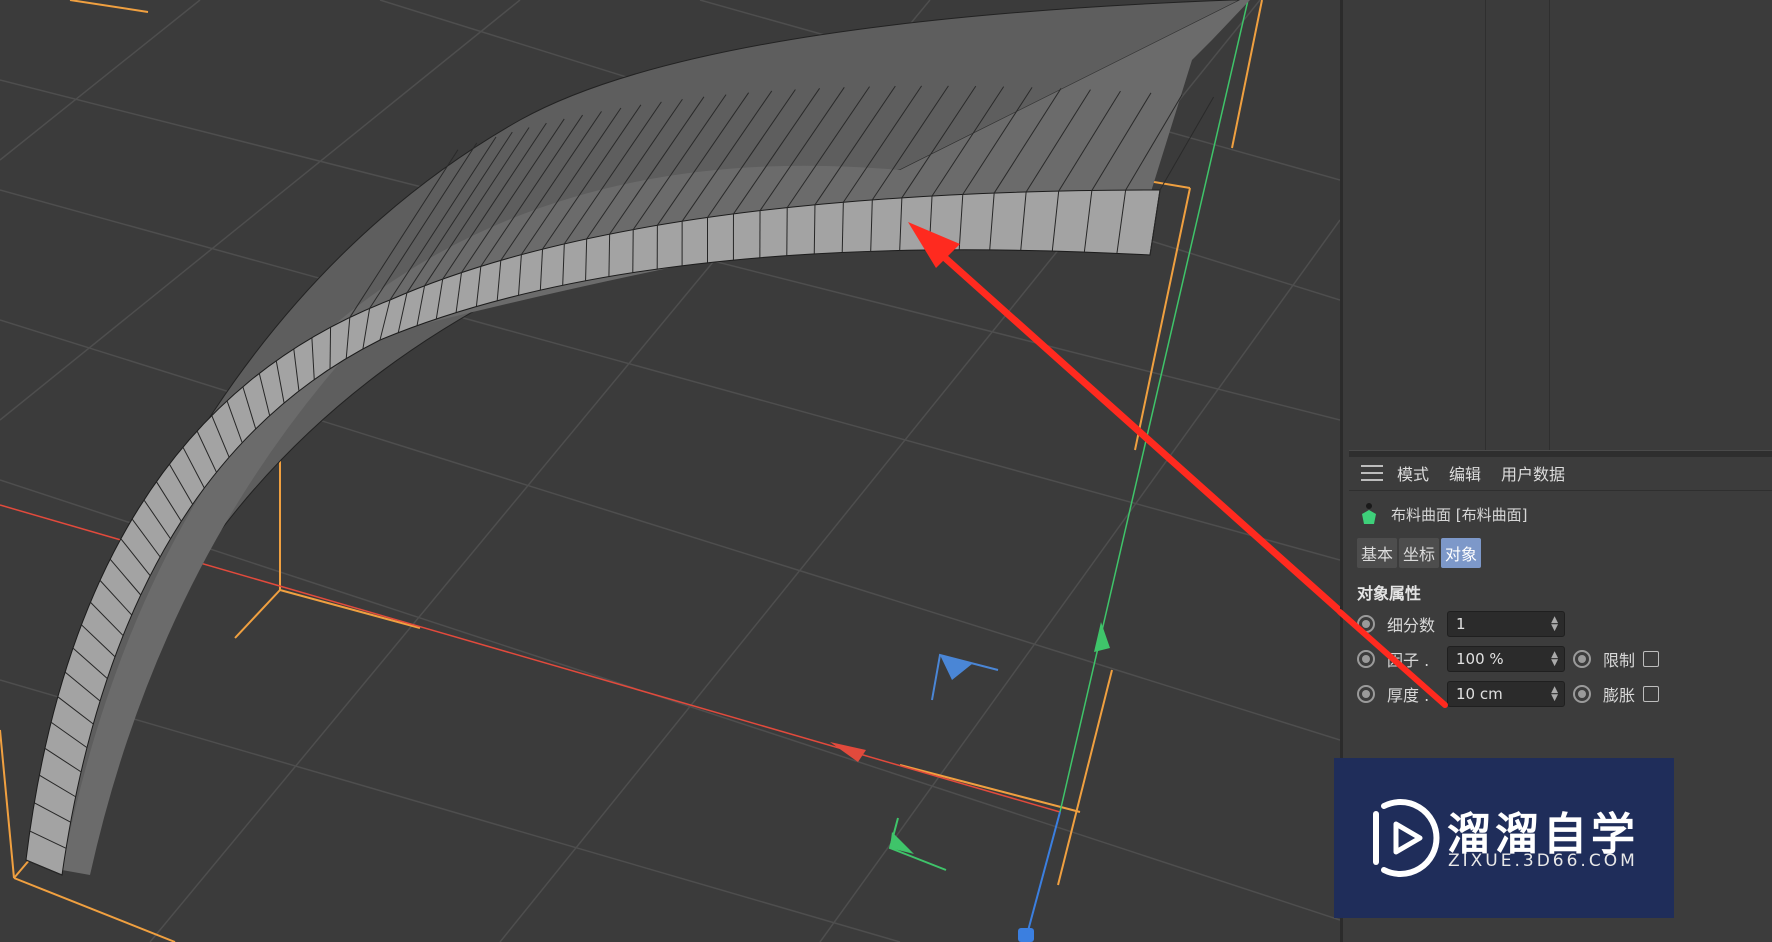  What do you see at coordinates (1560, 514) in the screenshot?
I see `object-header: 布料曲面 [布料曲面]` at bounding box center [1560, 514].